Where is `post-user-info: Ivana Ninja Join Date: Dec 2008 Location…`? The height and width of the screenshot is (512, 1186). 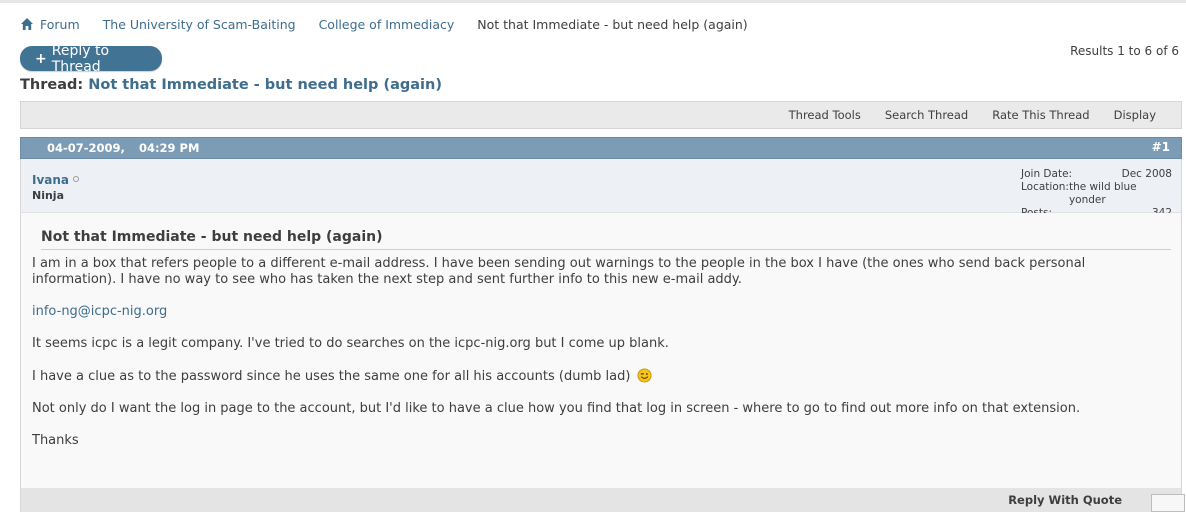 post-user-info: Ivana Ninja Join Date: Dec 2008 Location… is located at coordinates (601, 189).